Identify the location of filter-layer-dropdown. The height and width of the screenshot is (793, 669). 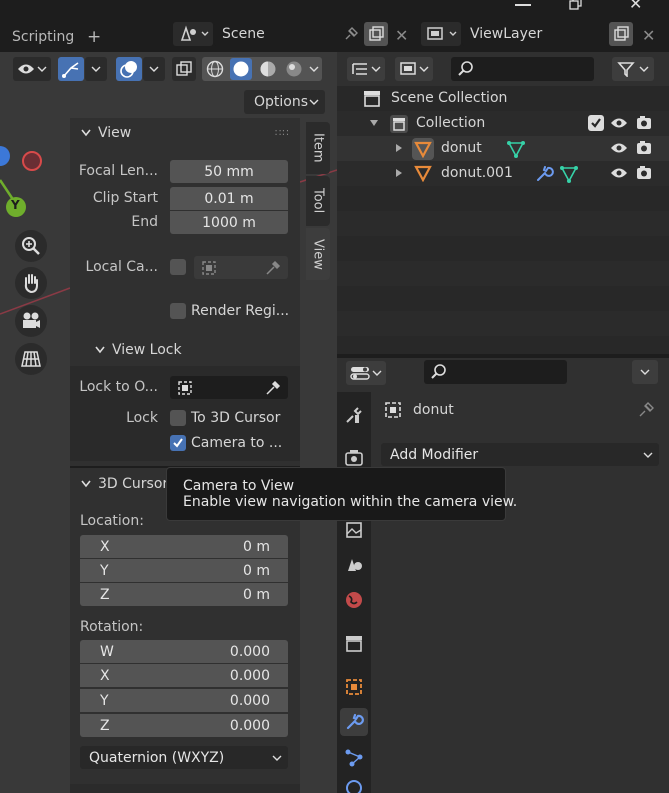
(414, 69).